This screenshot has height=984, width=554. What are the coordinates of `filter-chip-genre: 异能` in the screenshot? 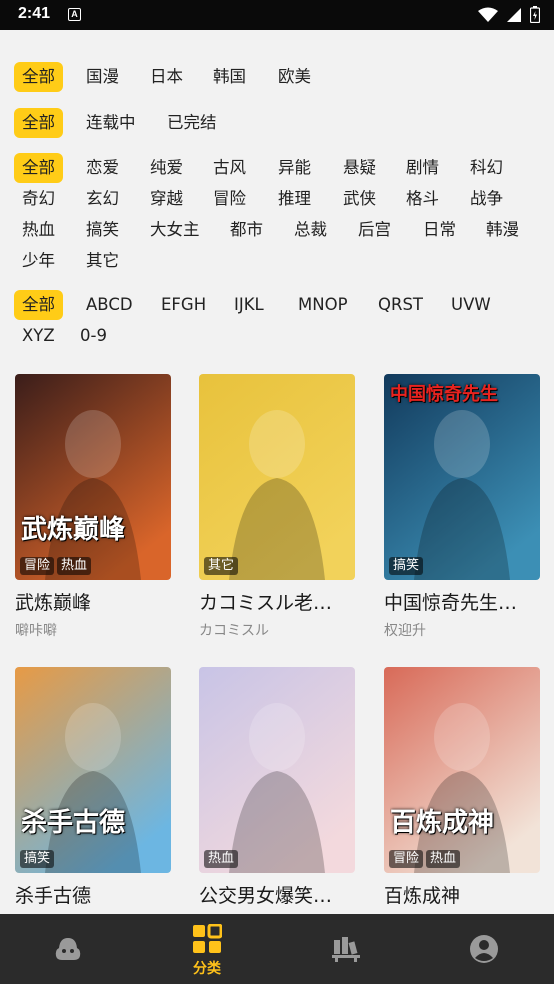 It's located at (294, 168).